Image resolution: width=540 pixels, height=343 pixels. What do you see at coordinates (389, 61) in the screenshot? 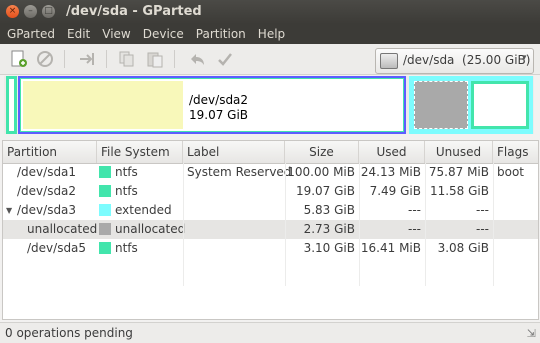
I see `harddisk-icon` at bounding box center [389, 61].